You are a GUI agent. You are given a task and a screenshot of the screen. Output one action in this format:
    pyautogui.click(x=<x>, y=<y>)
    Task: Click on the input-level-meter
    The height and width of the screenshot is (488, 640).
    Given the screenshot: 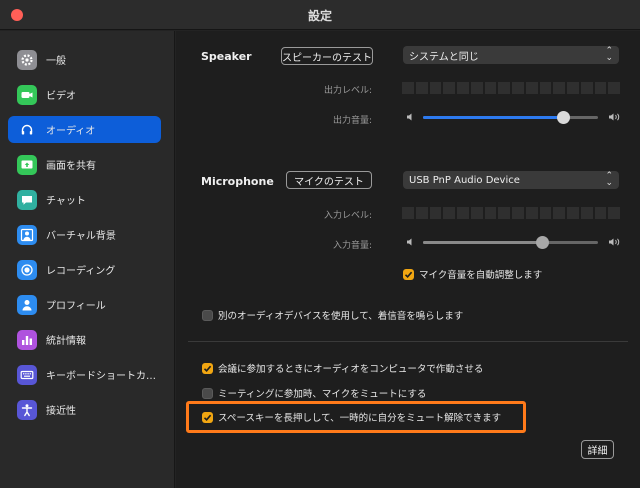 What is the action you would take?
    pyautogui.click(x=511, y=213)
    